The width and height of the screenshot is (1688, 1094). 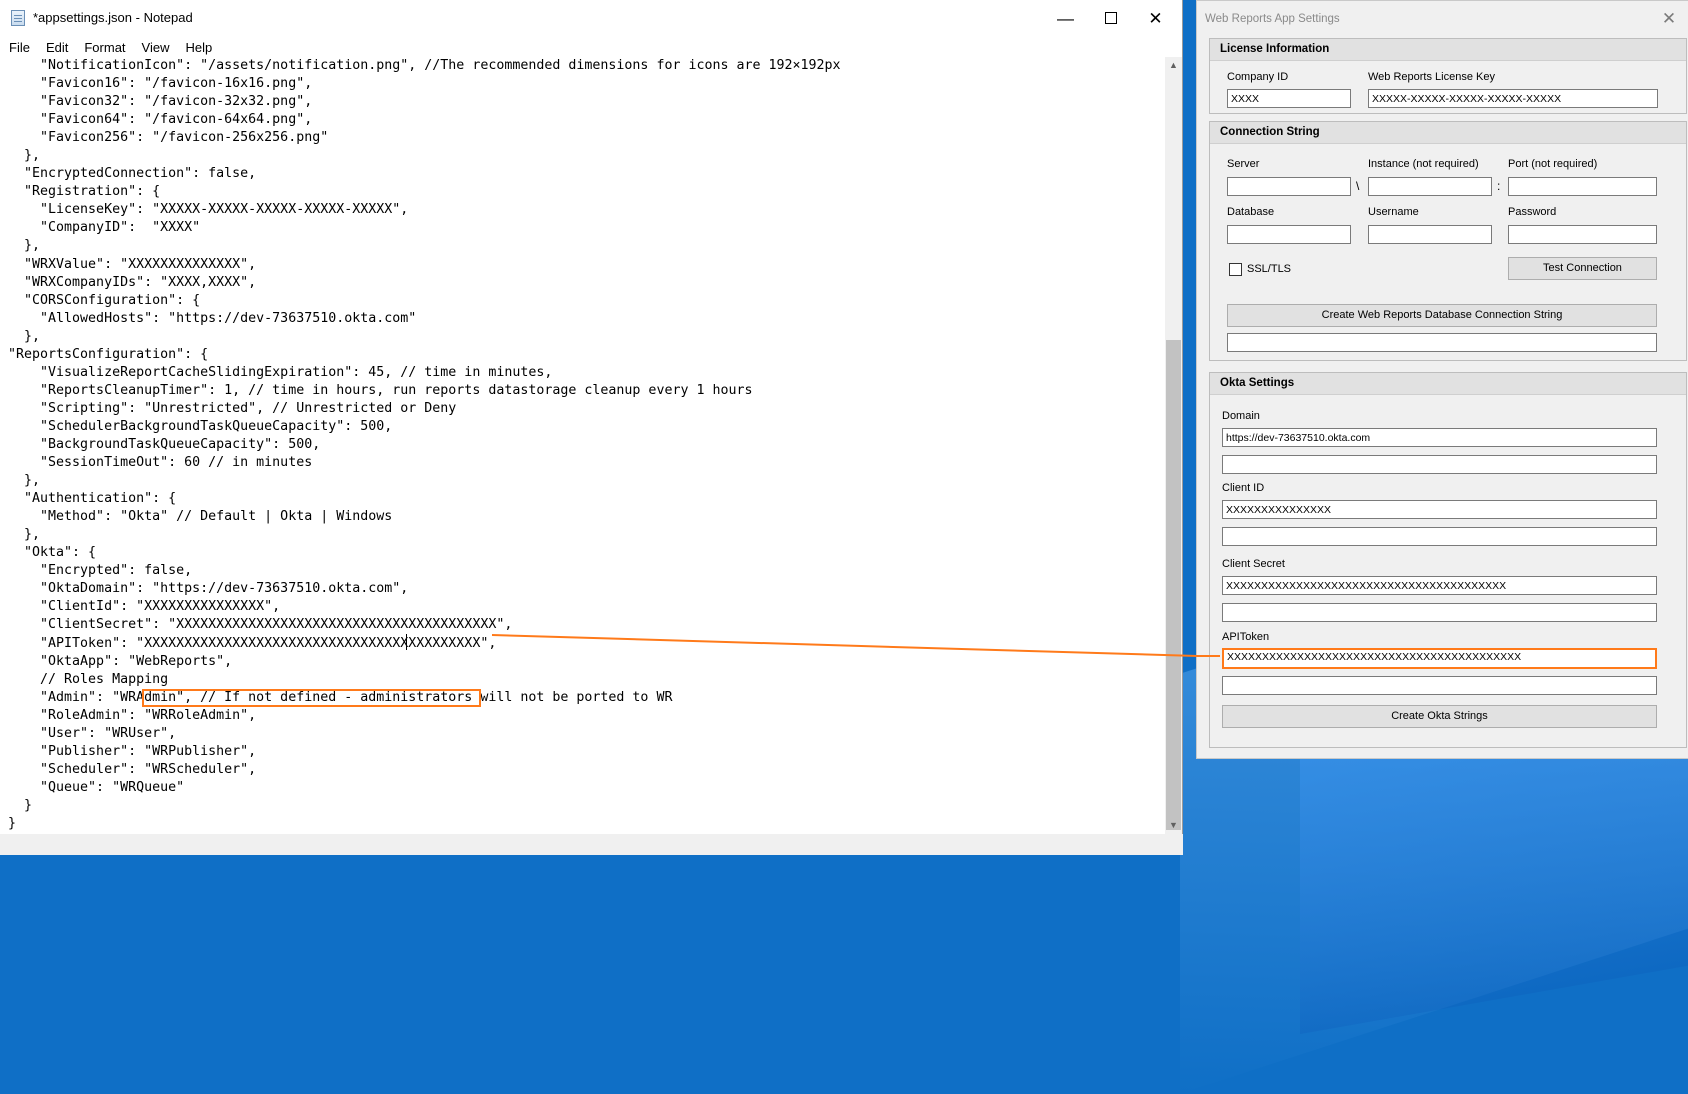 I want to click on notepad-titlebar: *appsettings.json - Notepad — ✕, so click(x=591, y=18).